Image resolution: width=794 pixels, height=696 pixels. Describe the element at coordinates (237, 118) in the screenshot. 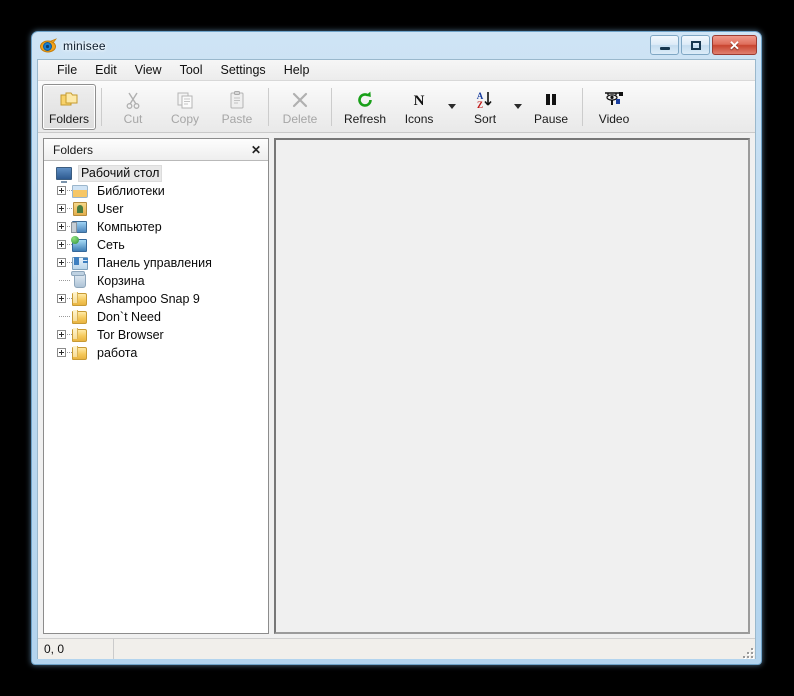

I see `toolbar-paste-label: Paste` at that location.